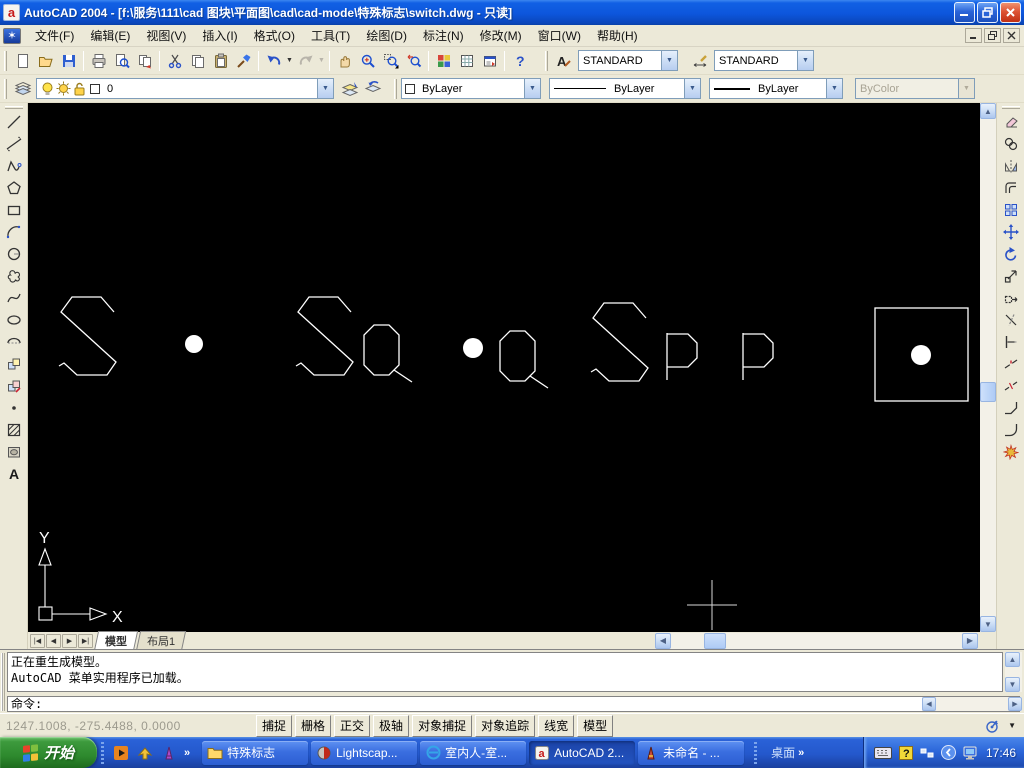 The width and height of the screenshot is (1024, 768). I want to click on hide-icons-chevron-icon, so click(948, 752).